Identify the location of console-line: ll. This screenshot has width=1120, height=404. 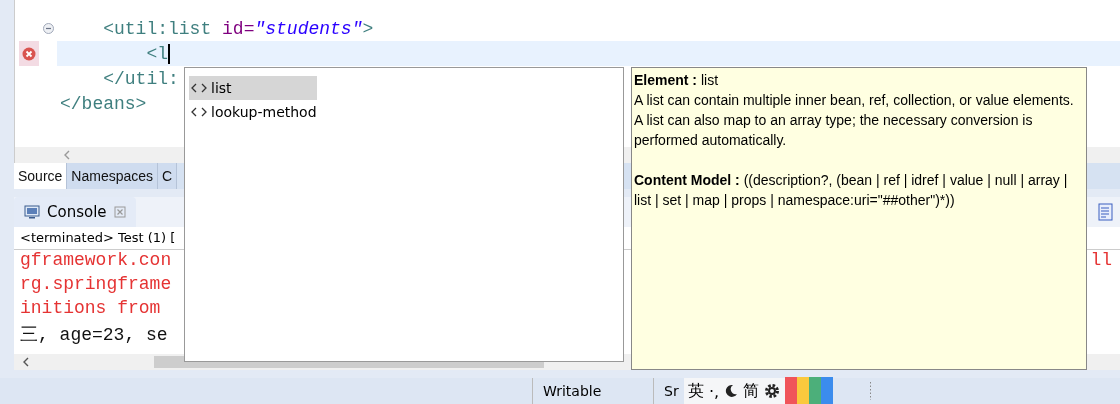
(1101, 261).